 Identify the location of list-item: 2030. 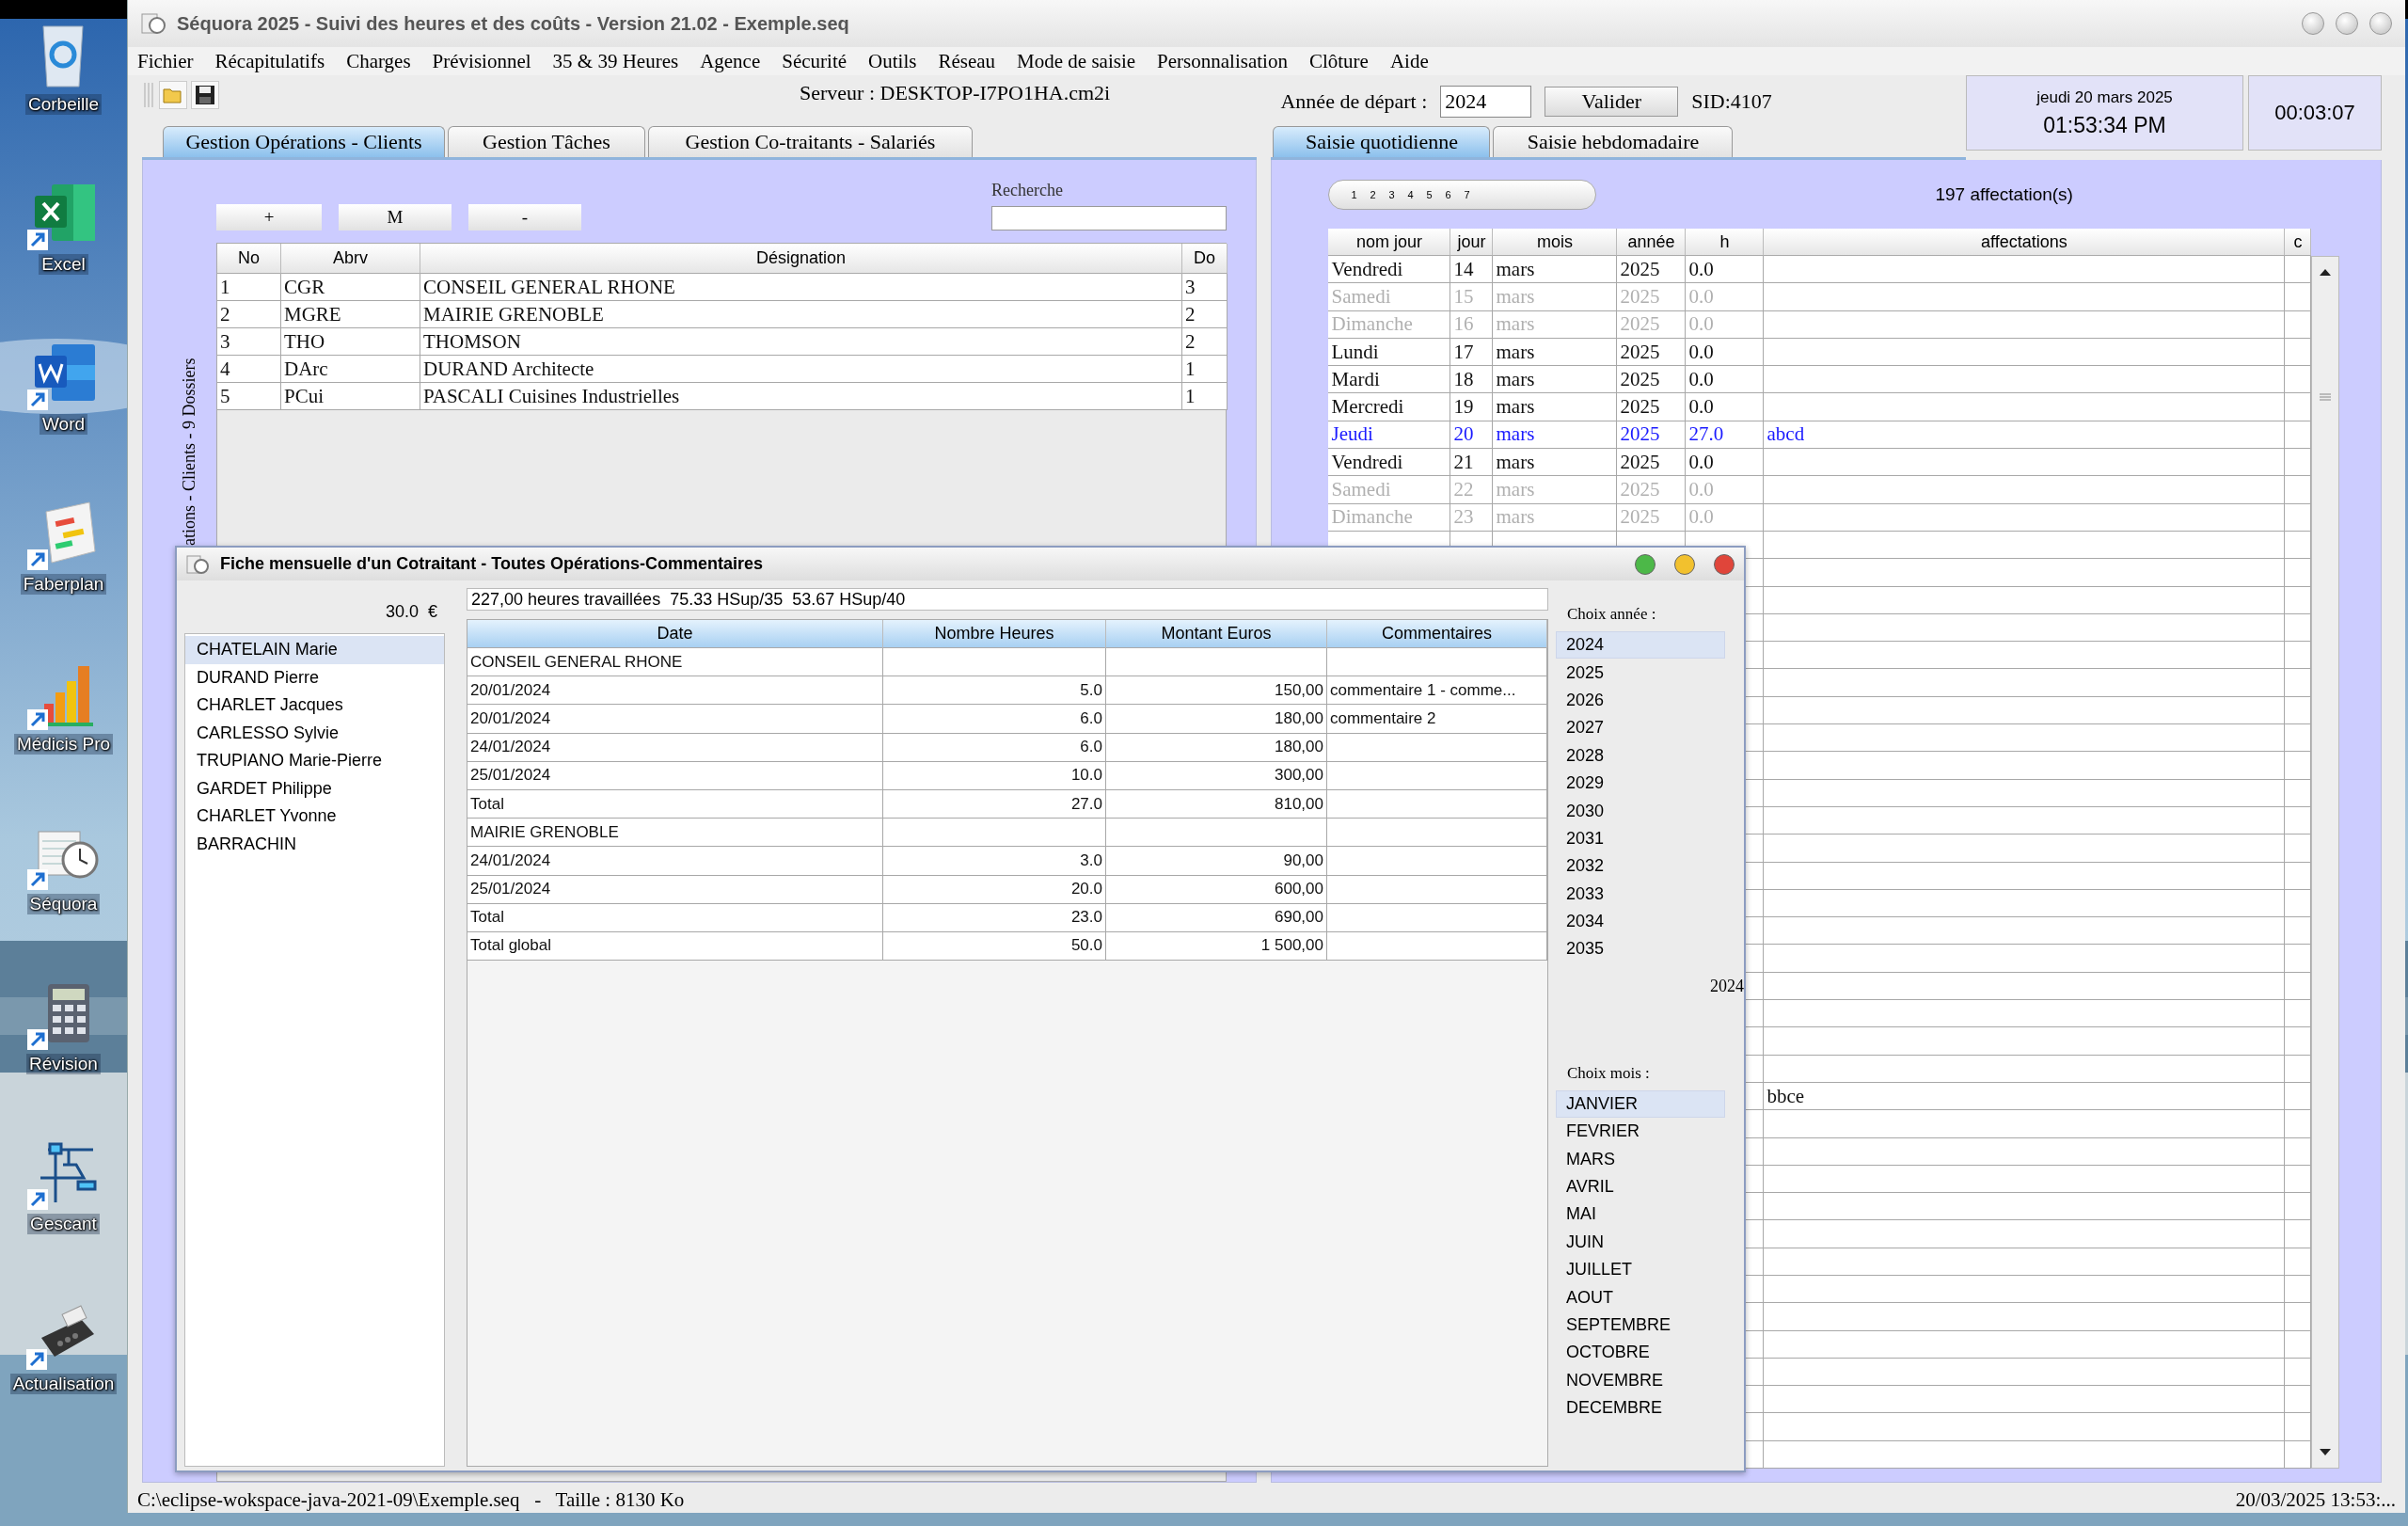
(1641, 811).